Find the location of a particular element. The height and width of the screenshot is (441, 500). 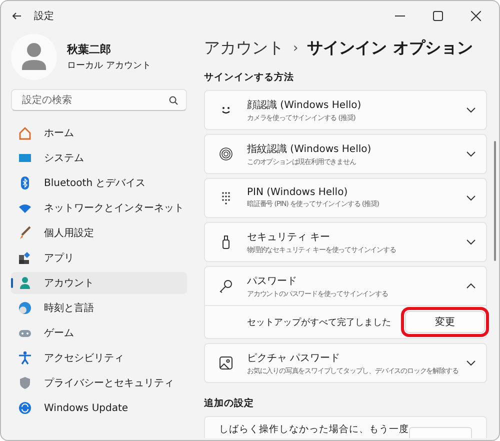

option-title: PIN (Windows Hello) is located at coordinates (298, 192).